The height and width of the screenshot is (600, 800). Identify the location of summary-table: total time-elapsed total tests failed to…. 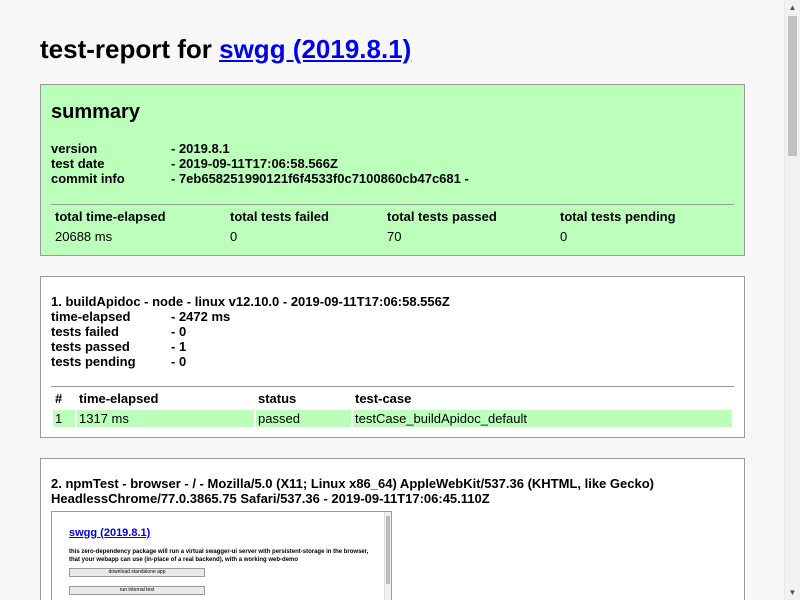
(392, 226).